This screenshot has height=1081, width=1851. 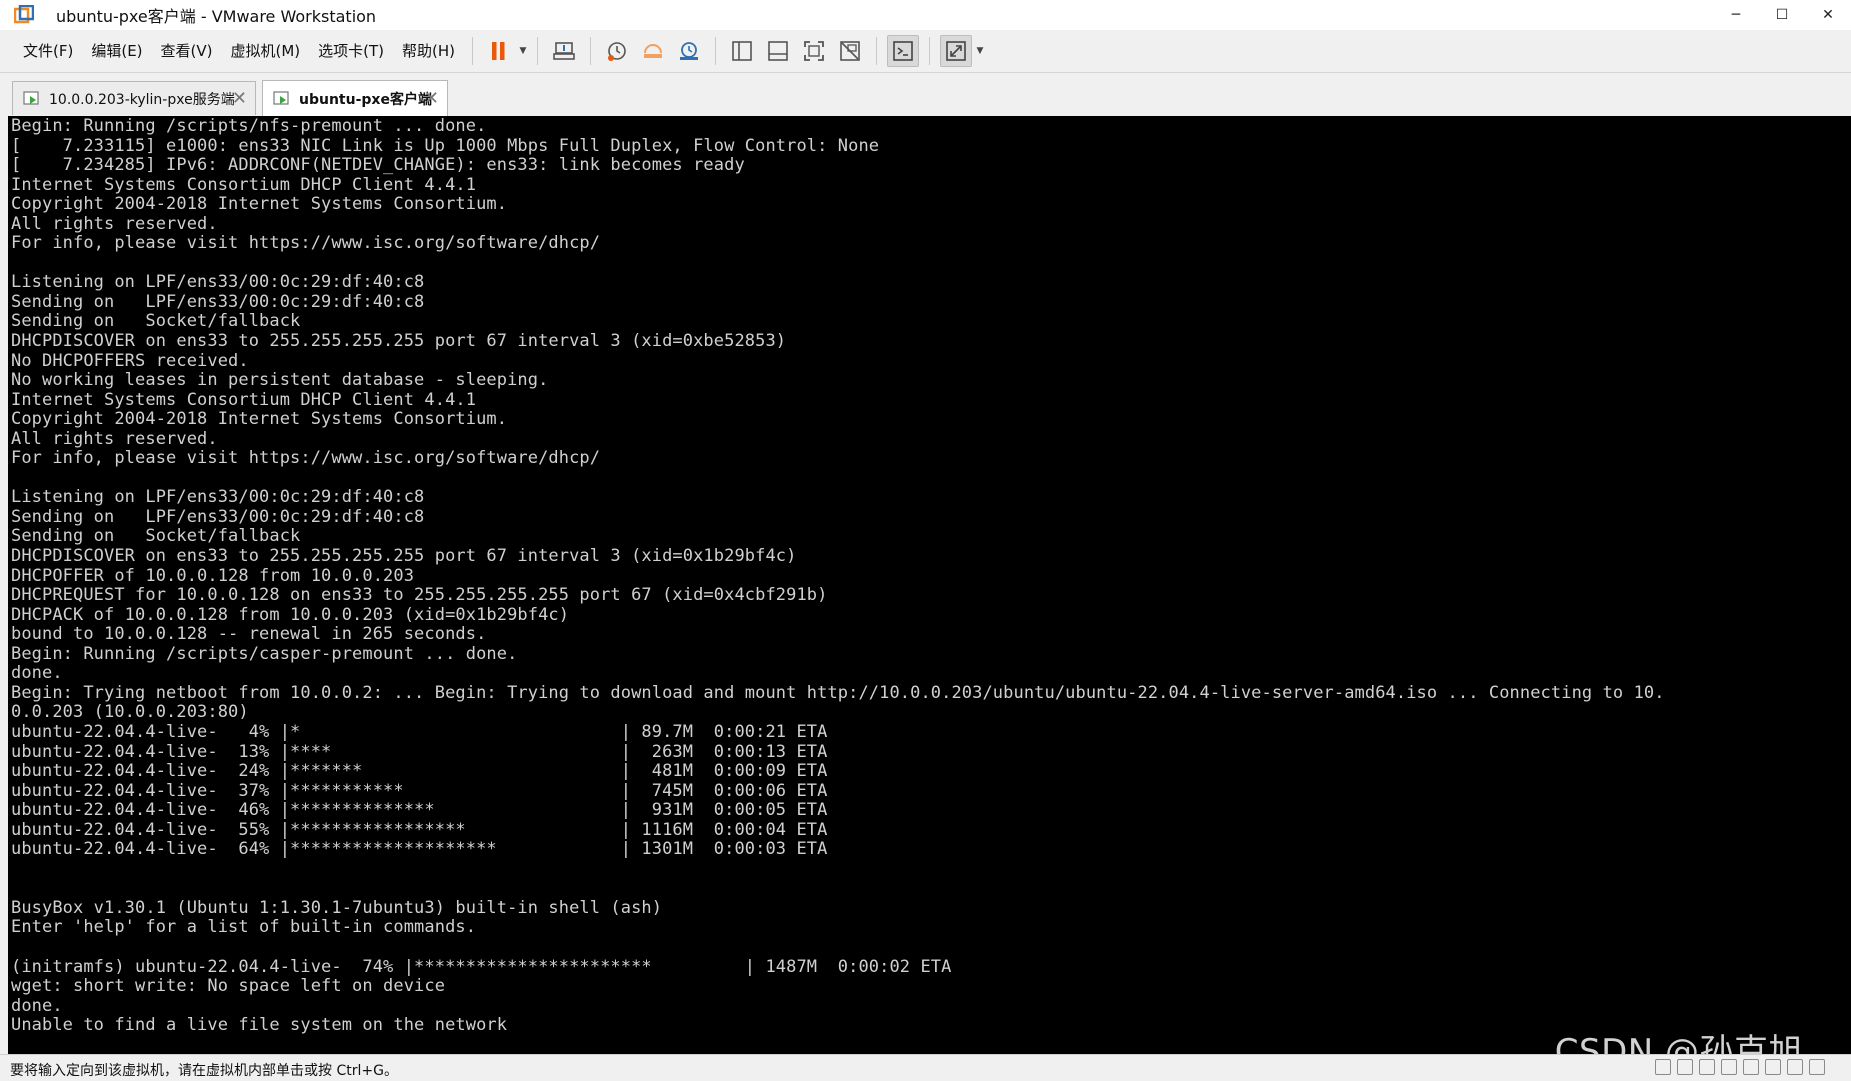 What do you see at coordinates (4, 585) in the screenshot?
I see `left-panel-edge` at bounding box center [4, 585].